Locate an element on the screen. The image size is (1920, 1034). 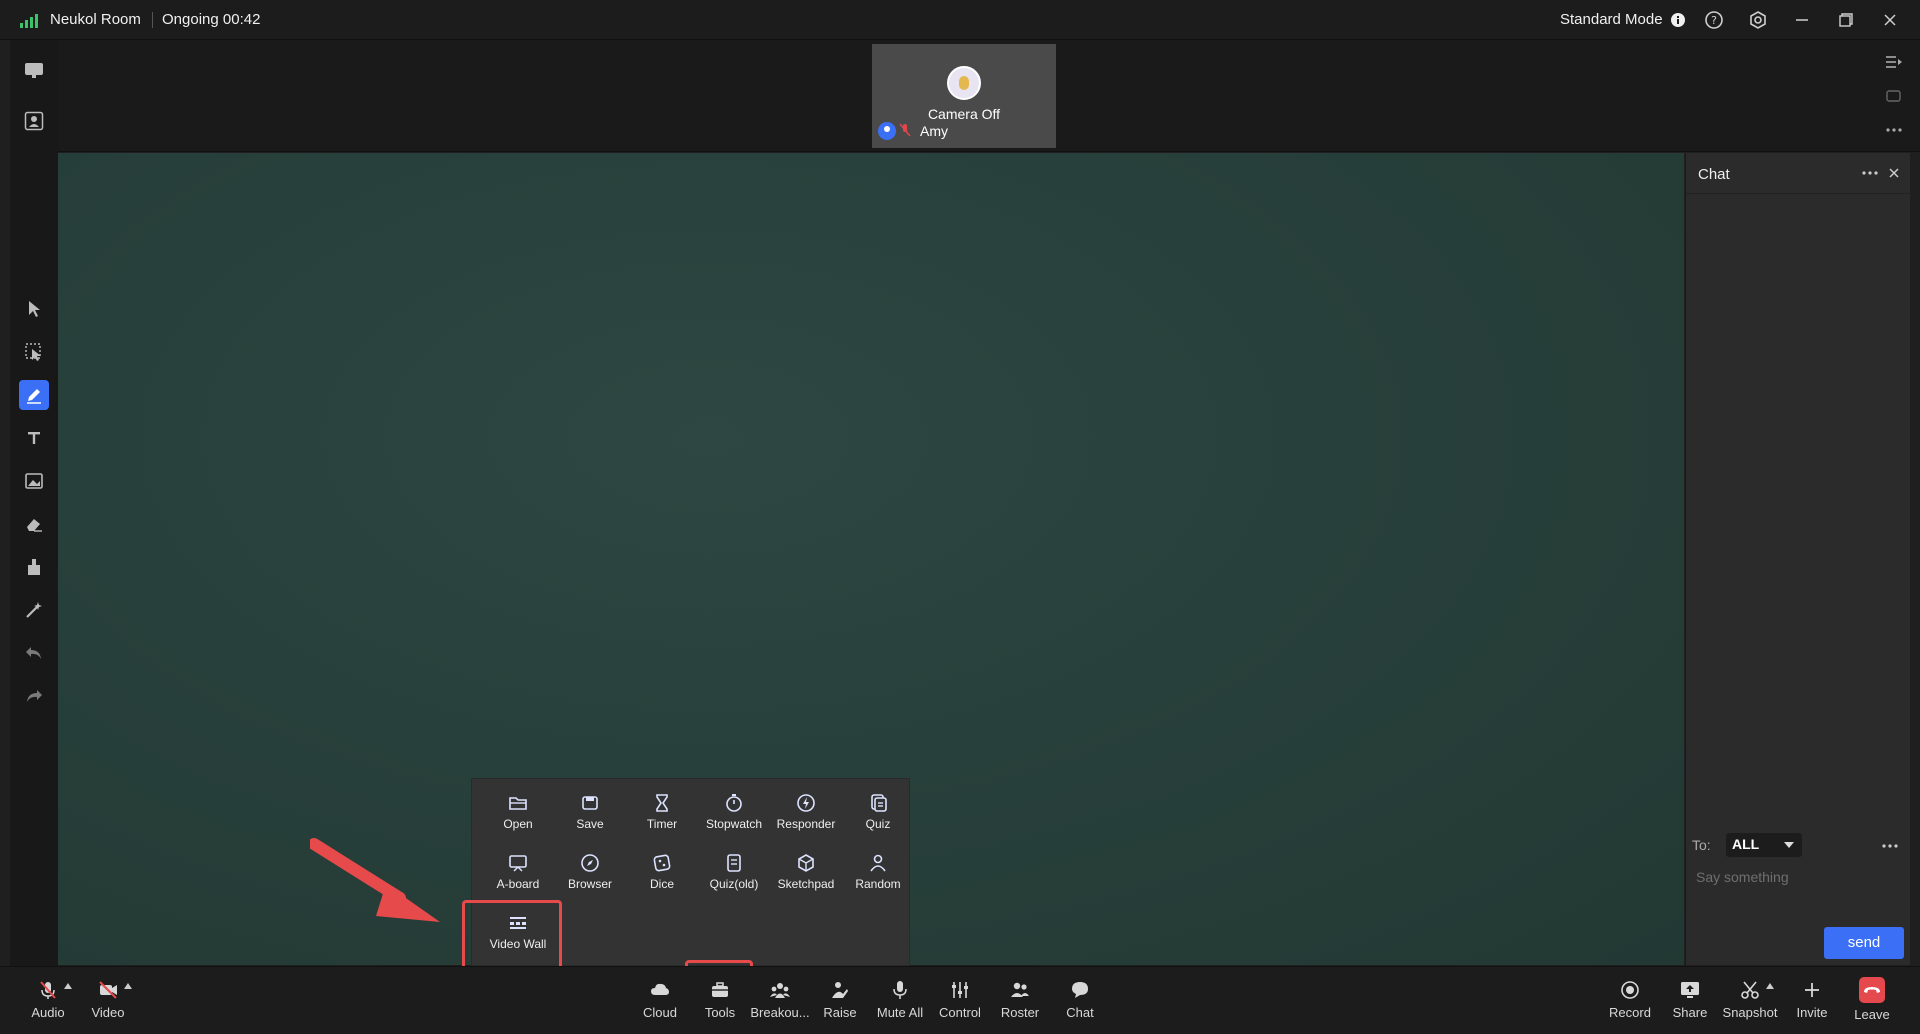
chat-title: Chat is located at coordinates (1714, 174).